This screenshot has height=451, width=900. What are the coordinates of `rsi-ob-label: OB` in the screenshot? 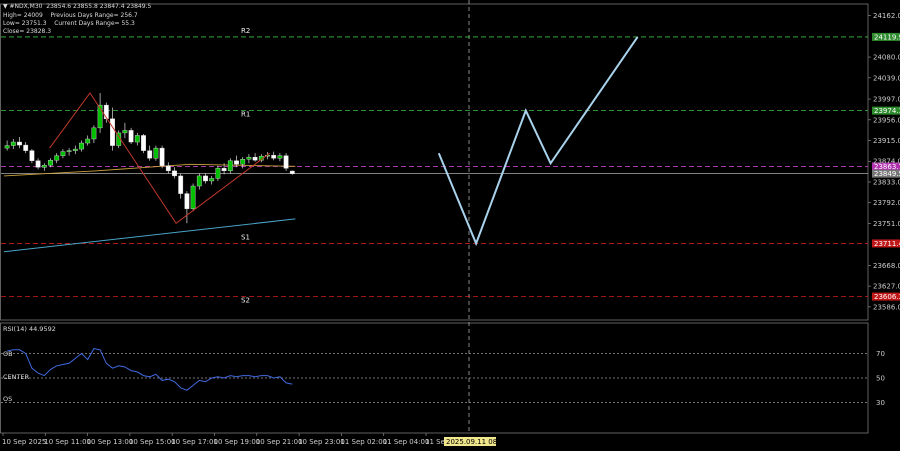 It's located at (8, 354).